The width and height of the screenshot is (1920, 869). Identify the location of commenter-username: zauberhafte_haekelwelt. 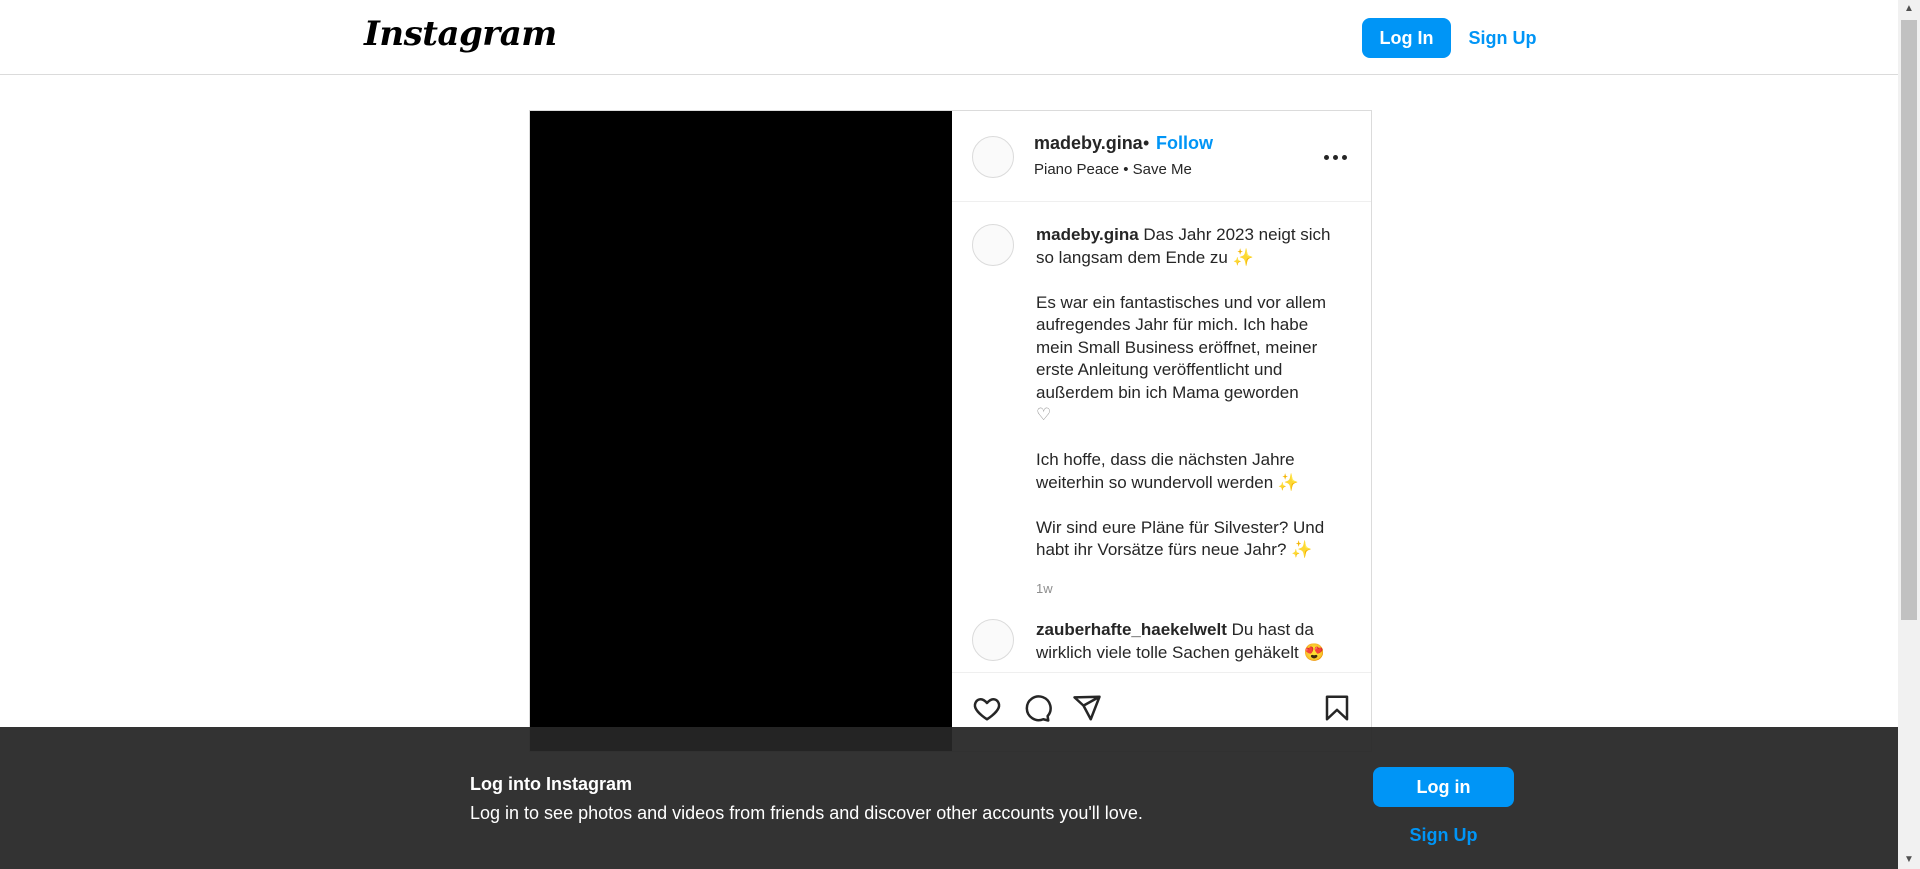
(1131, 629).